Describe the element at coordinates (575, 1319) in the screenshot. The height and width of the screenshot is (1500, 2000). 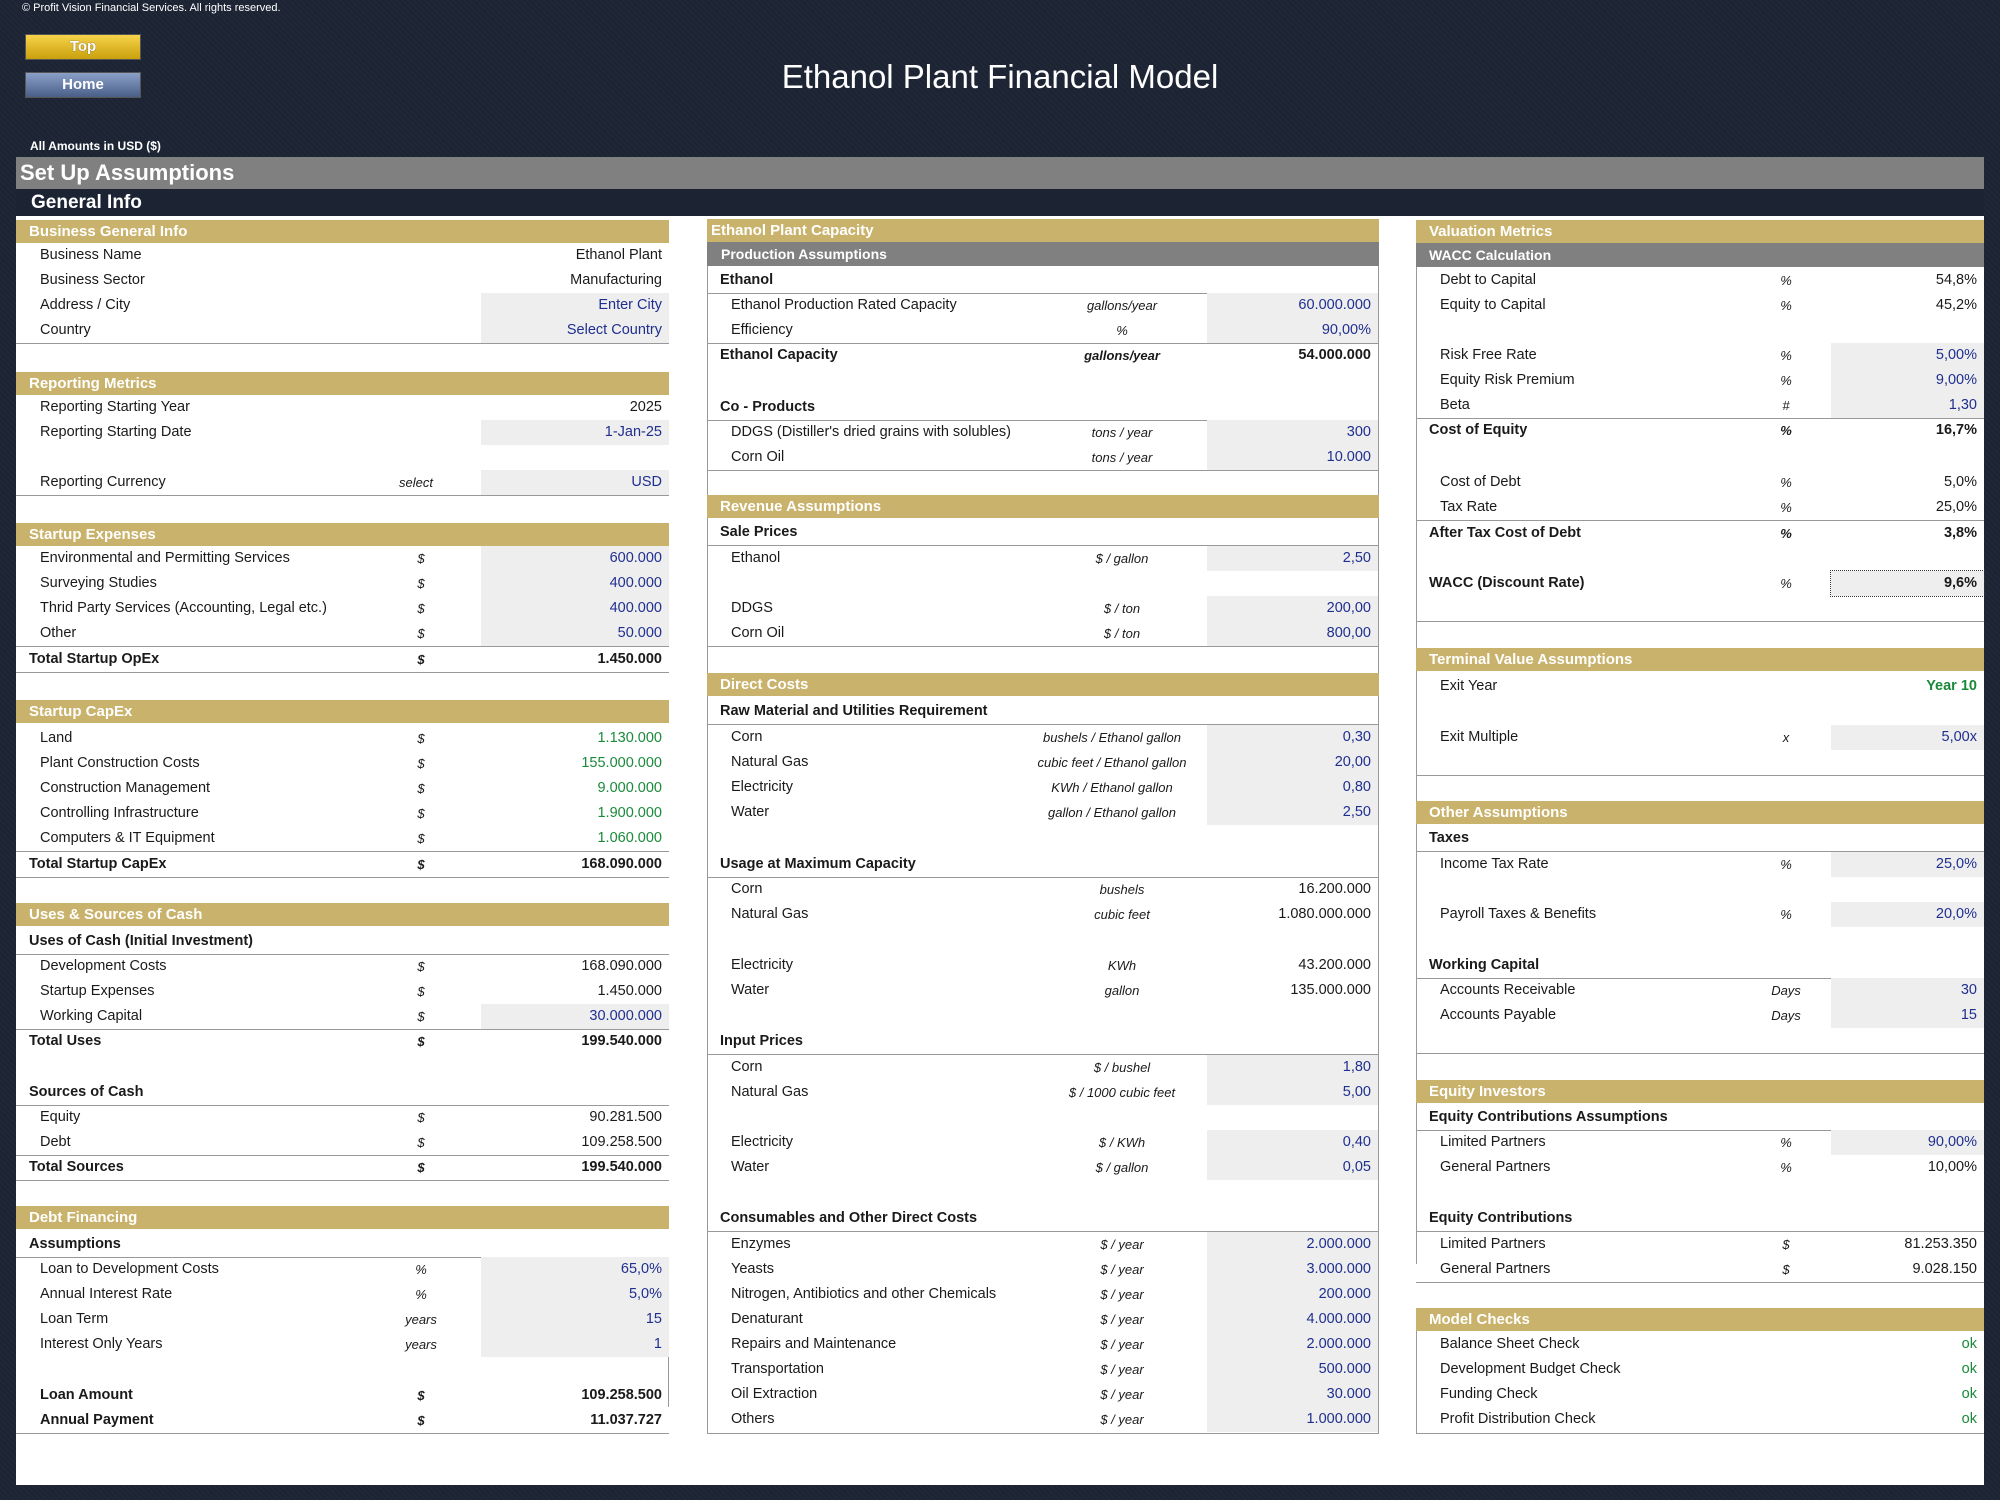
I see `loan-term-input: 15` at that location.